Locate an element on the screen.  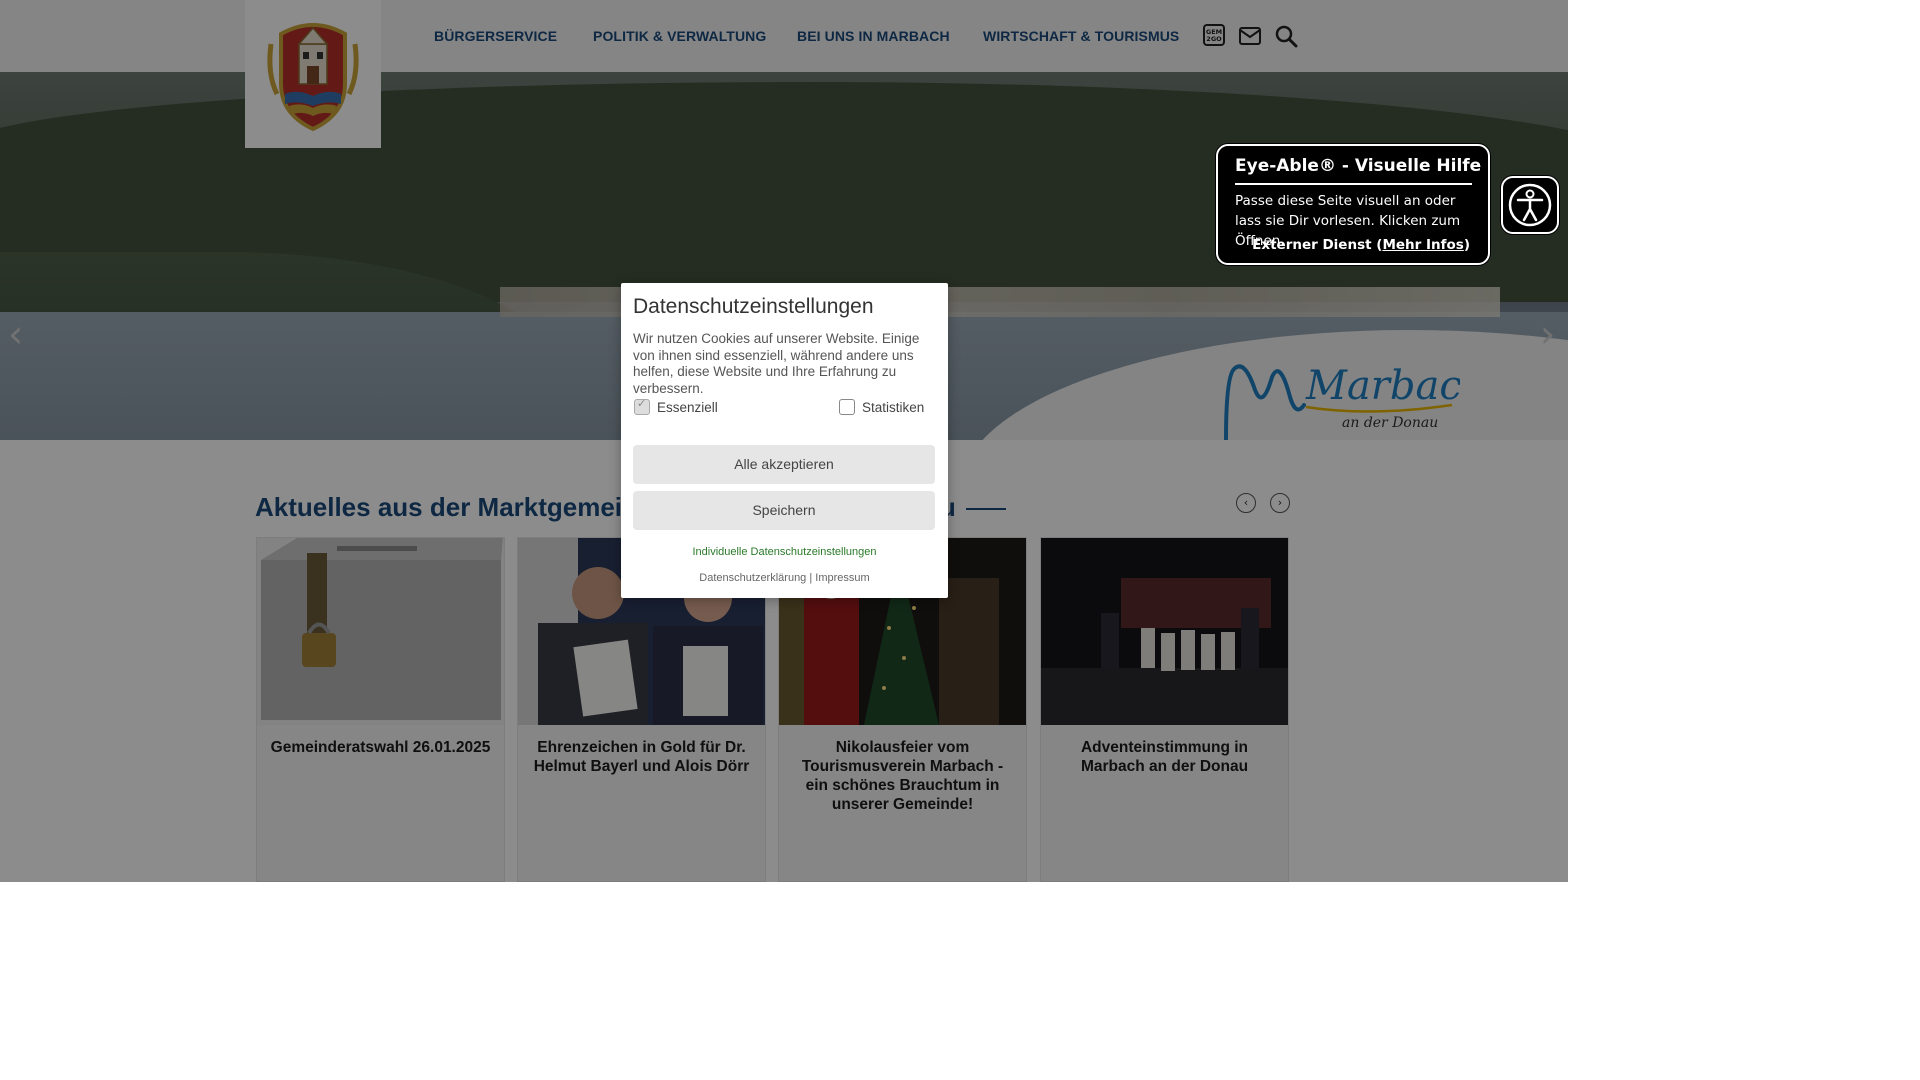
eyeable-divider is located at coordinates (1353, 184).